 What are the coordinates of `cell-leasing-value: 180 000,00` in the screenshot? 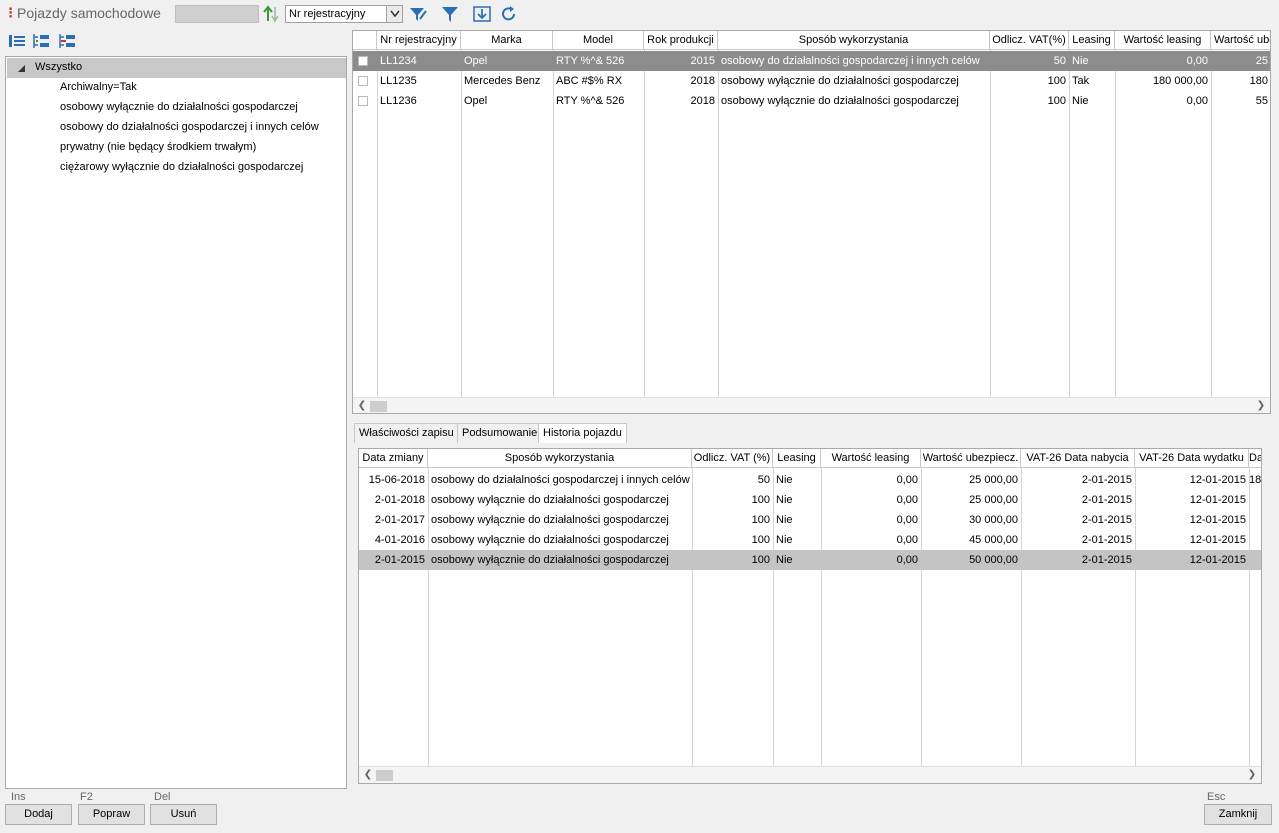 It's located at (1180, 81).